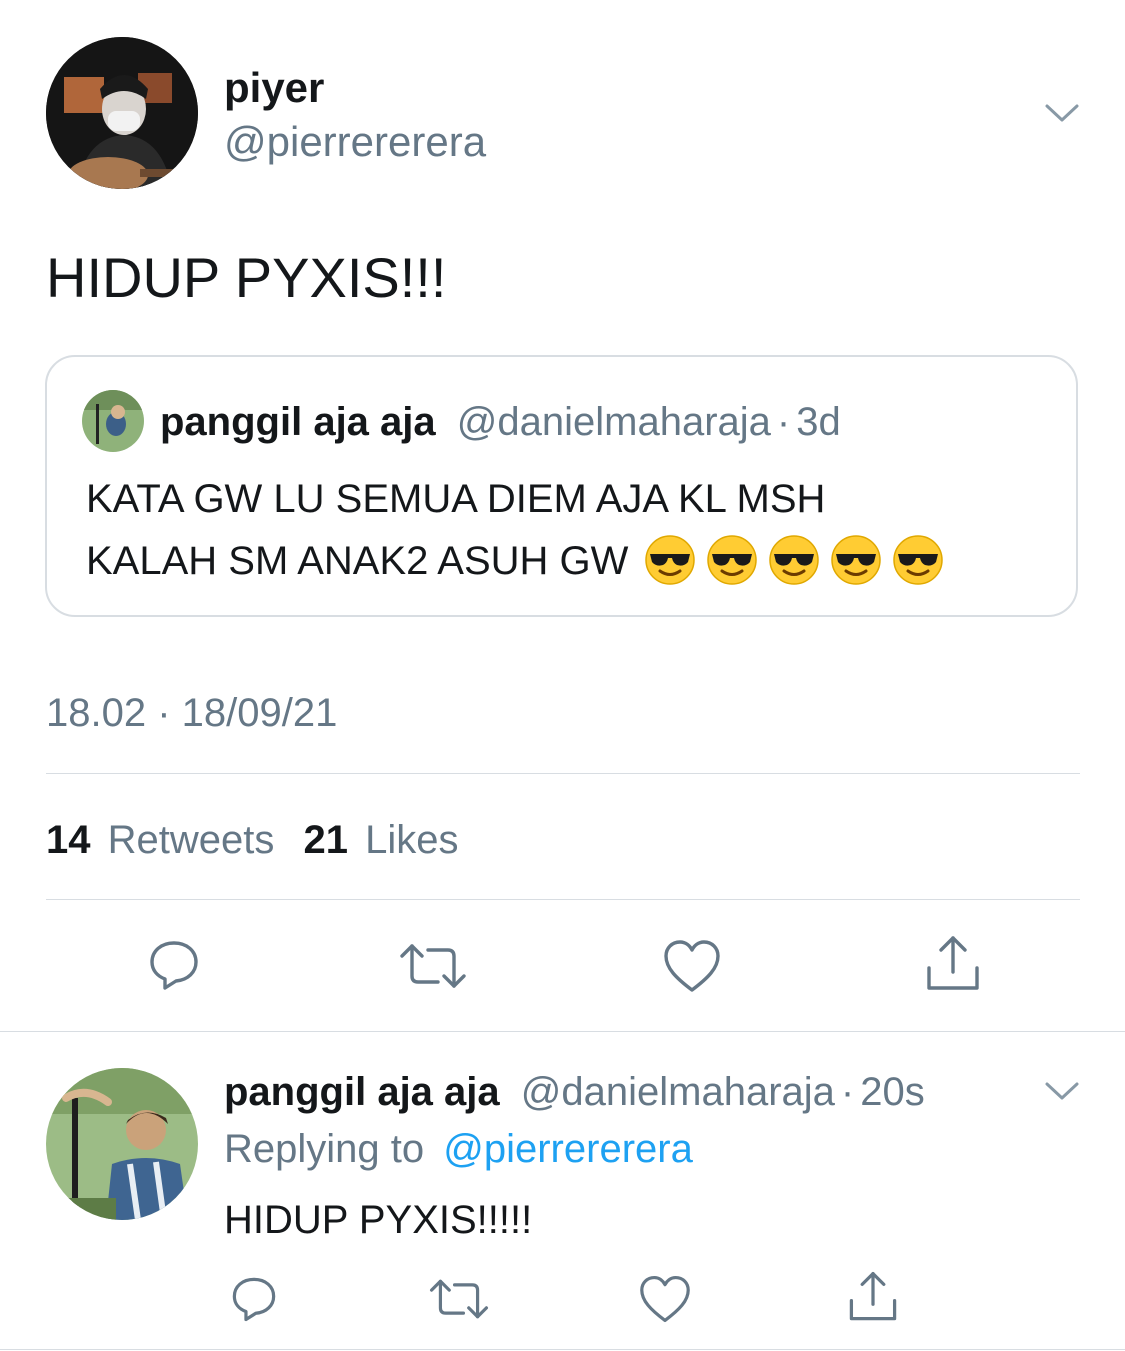 This screenshot has width=1125, height=1351. What do you see at coordinates (892, 1092) in the screenshot?
I see `reply-time: 20s` at bounding box center [892, 1092].